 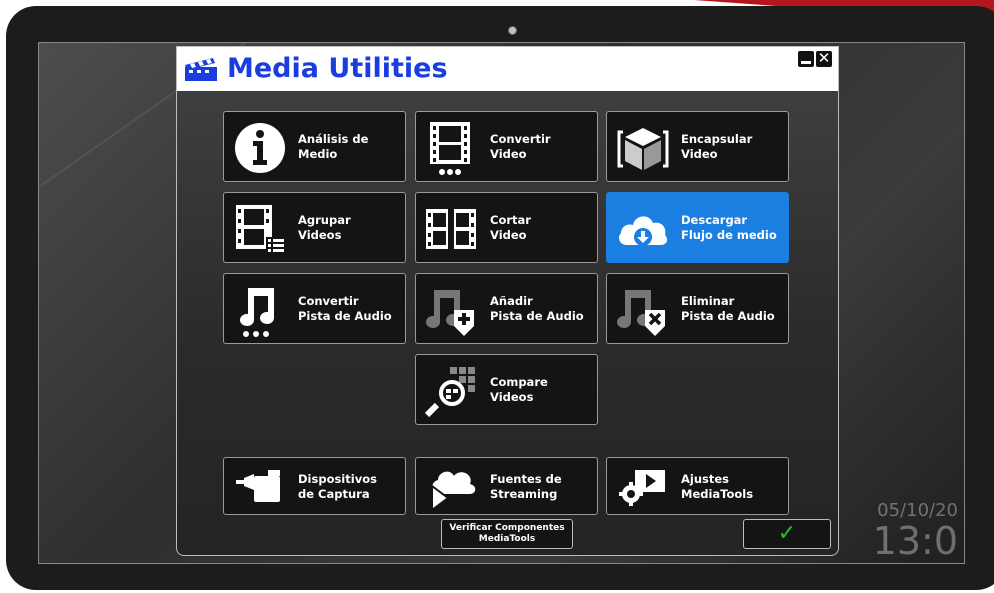 I want to click on tile-fuentes-streaming: Fuentes de Streaming, so click(x=506, y=486).